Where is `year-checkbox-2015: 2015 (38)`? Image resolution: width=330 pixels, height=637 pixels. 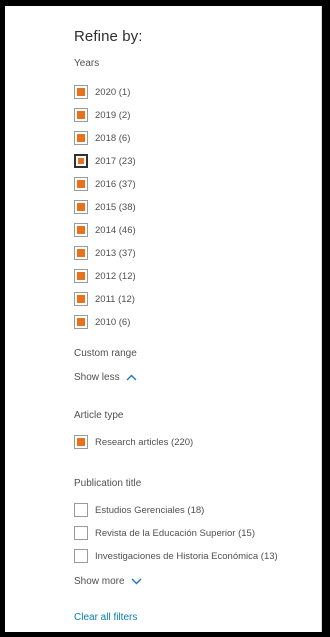
year-checkbox-2015: 2015 (38) is located at coordinates (105, 207).